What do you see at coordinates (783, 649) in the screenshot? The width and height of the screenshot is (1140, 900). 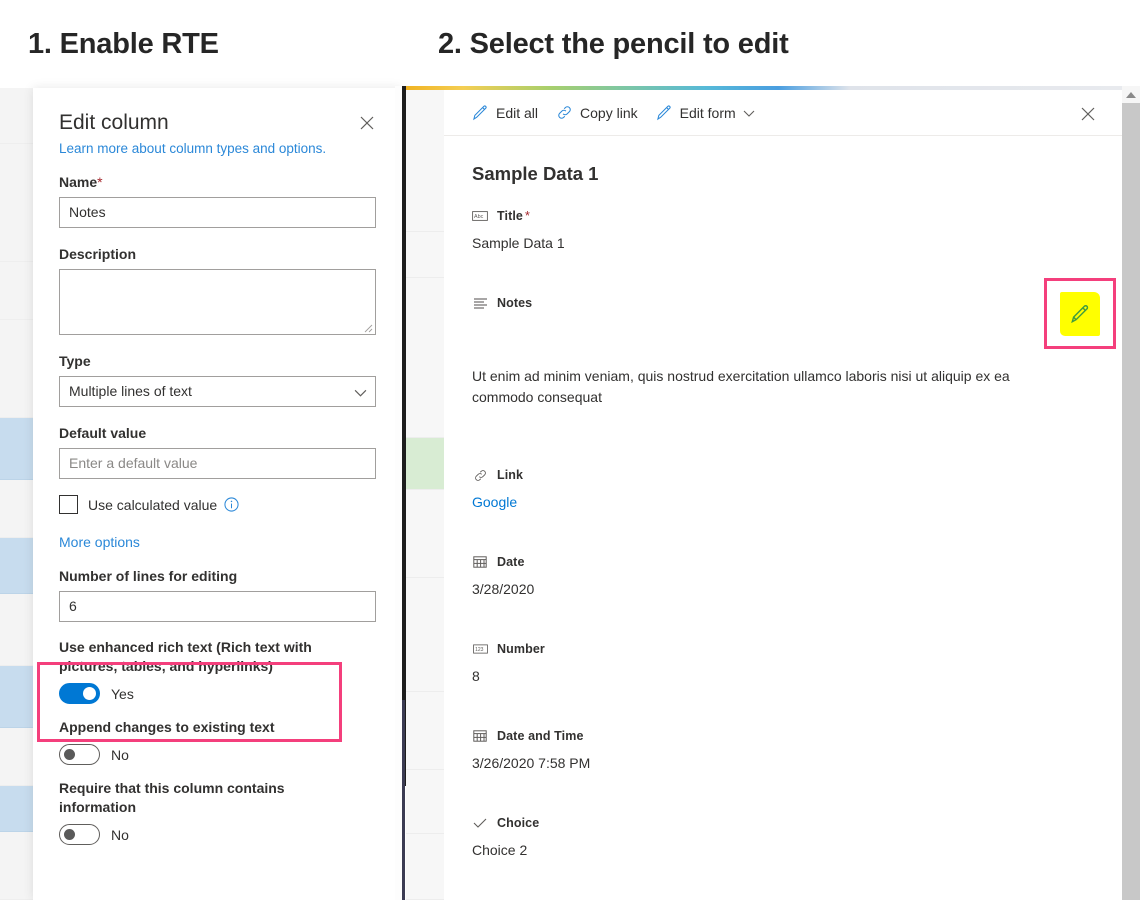 I see `field-header: 123 Number` at bounding box center [783, 649].